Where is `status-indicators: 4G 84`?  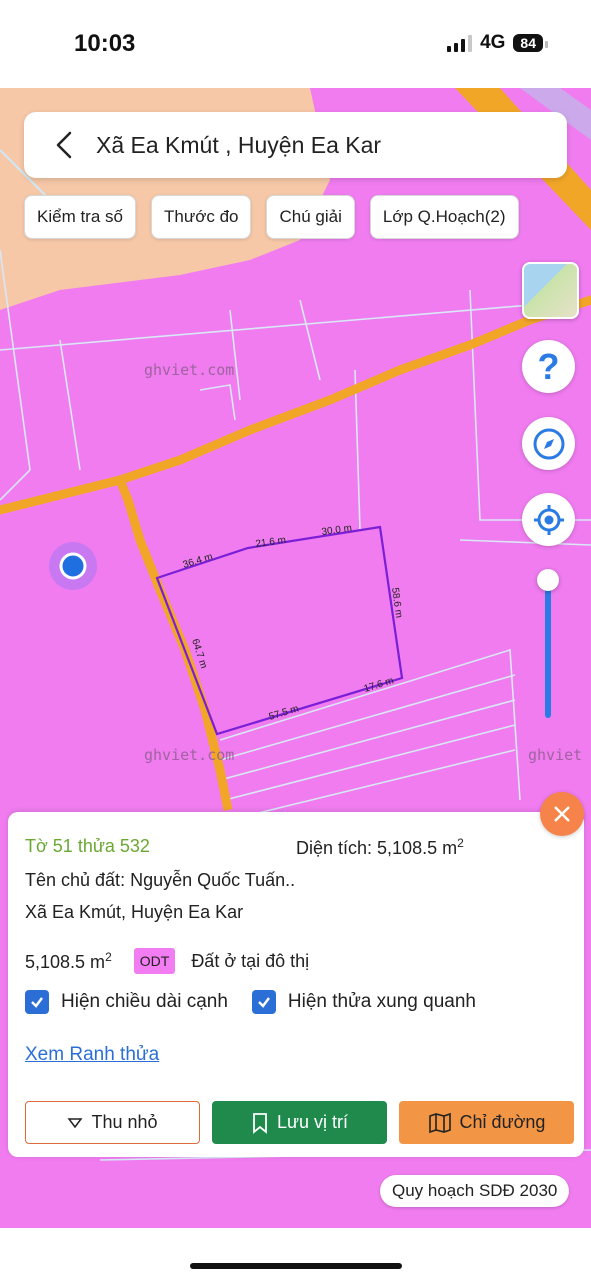 status-indicators: 4G 84 is located at coordinates (497, 43).